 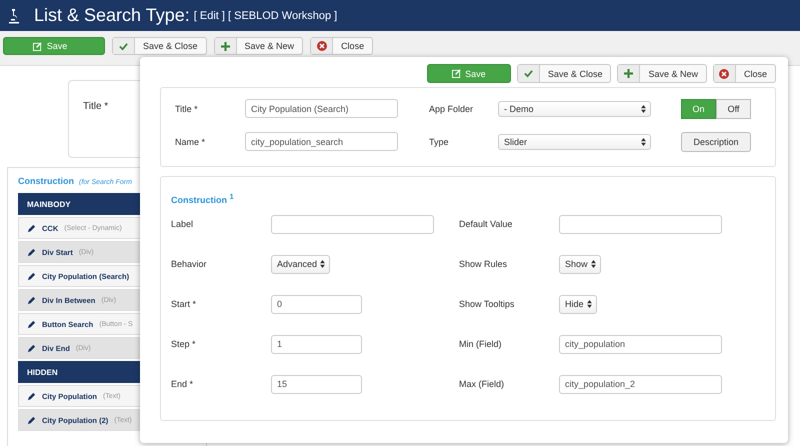 What do you see at coordinates (481, 344) in the screenshot?
I see `field-label: Min (Field)` at bounding box center [481, 344].